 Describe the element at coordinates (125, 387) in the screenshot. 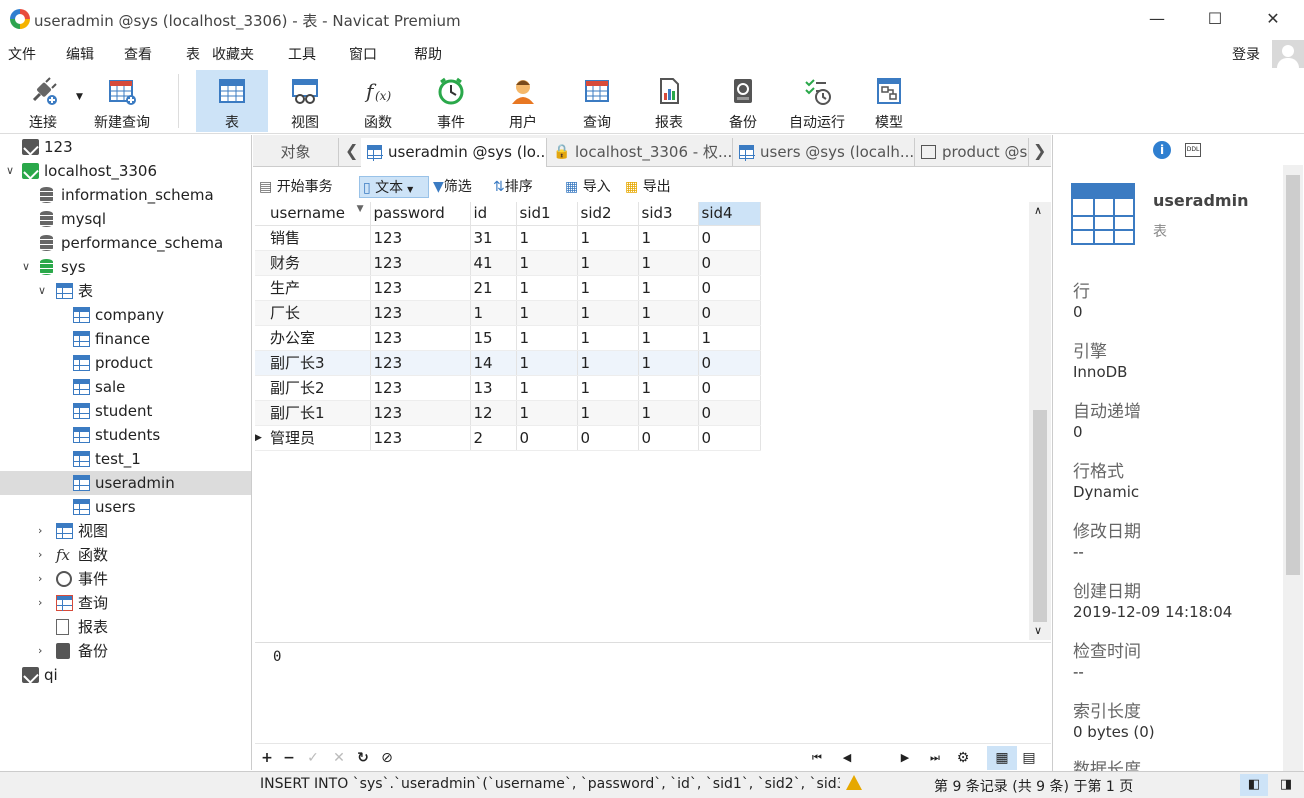

I see `tree-table-sale: sale` at that location.